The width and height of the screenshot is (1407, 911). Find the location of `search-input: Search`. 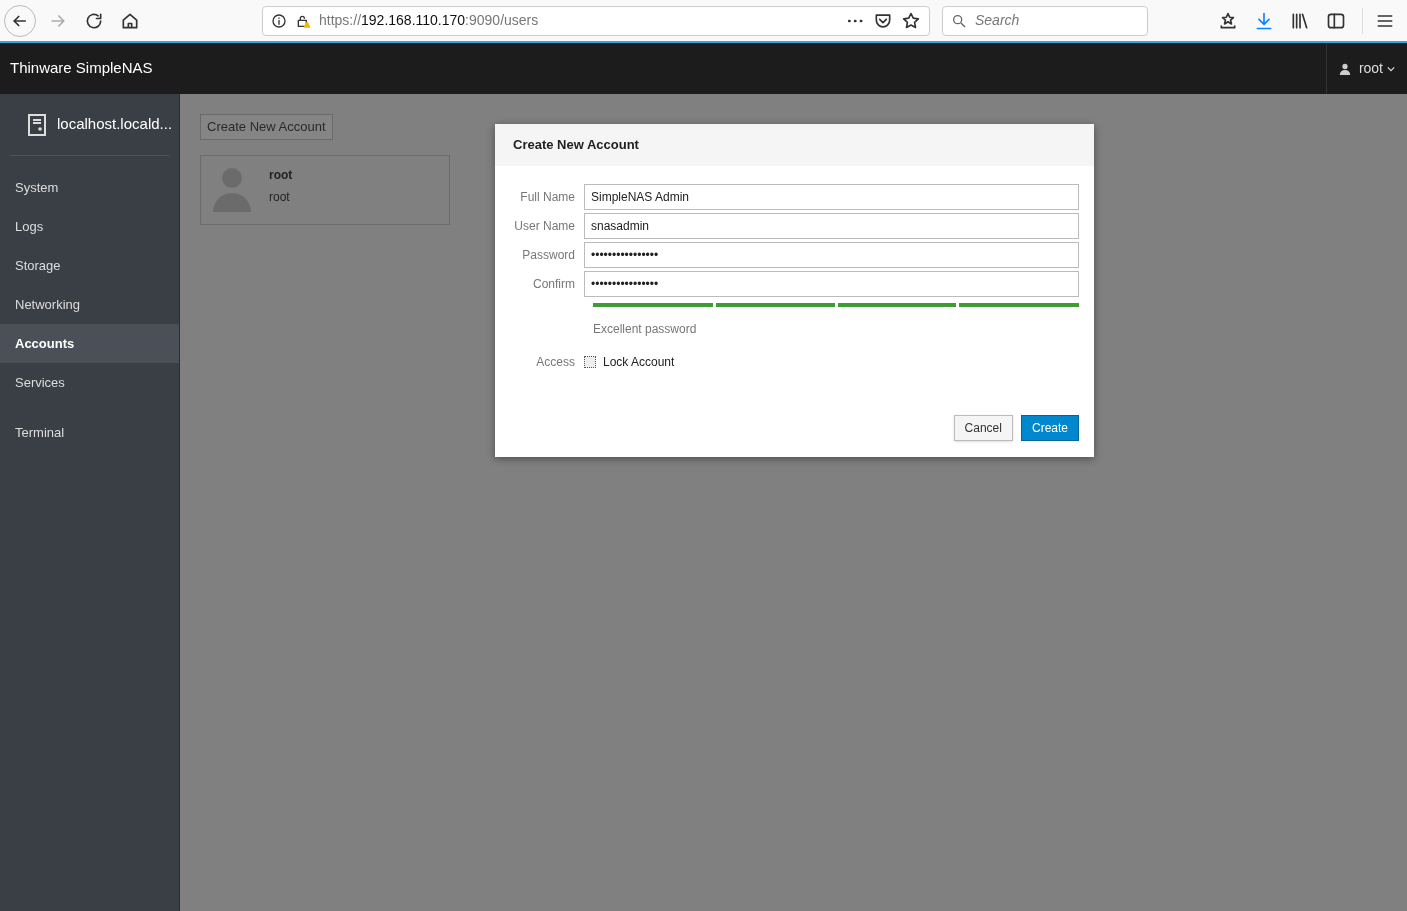

search-input: Search is located at coordinates (1050, 20).